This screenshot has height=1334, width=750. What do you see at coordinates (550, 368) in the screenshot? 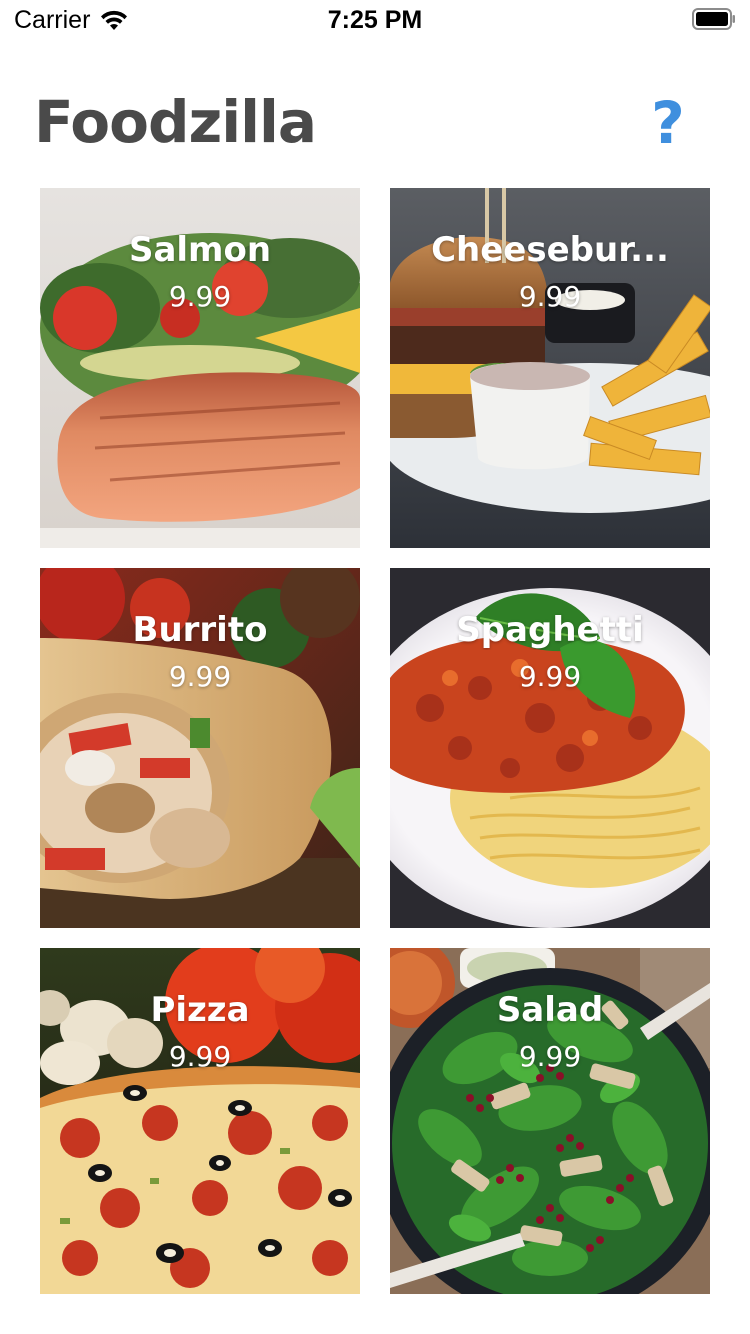
I see `food-card-cheeseburger: Cheesebur... 9.99` at bounding box center [550, 368].